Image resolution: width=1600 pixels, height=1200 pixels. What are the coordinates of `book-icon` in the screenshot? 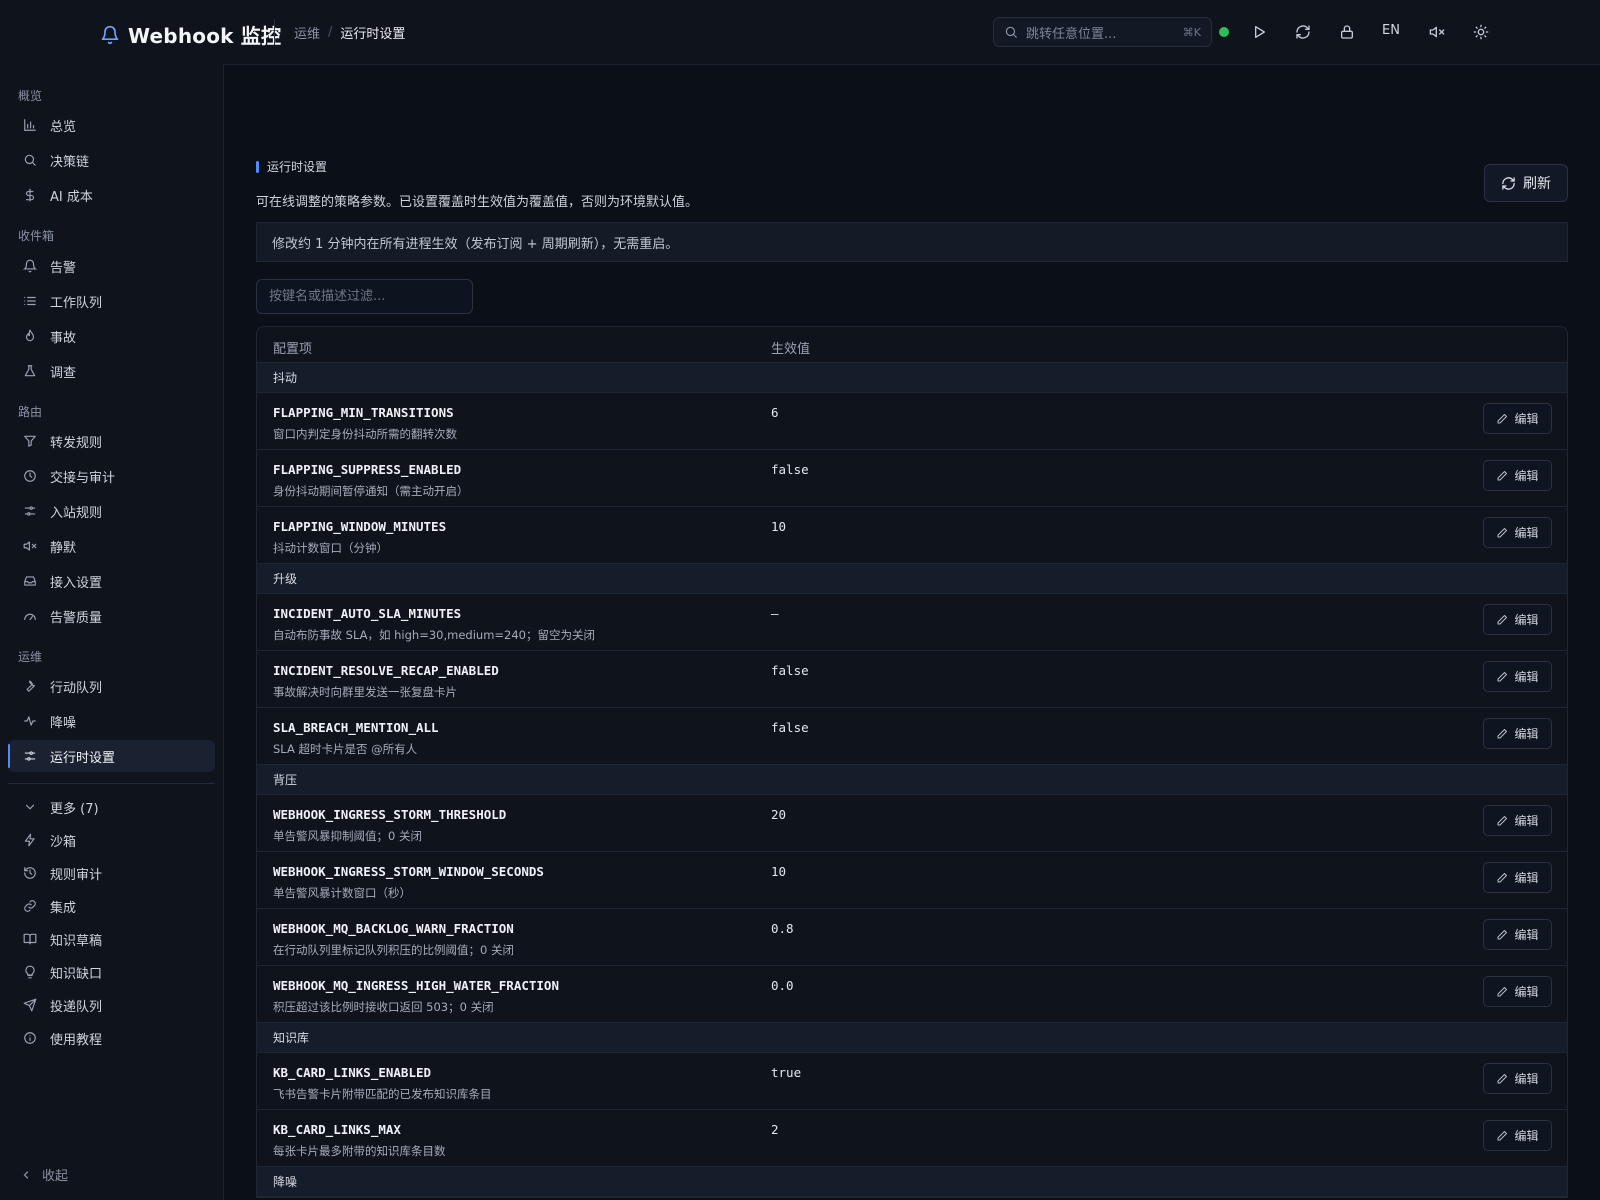 It's located at (30, 939).